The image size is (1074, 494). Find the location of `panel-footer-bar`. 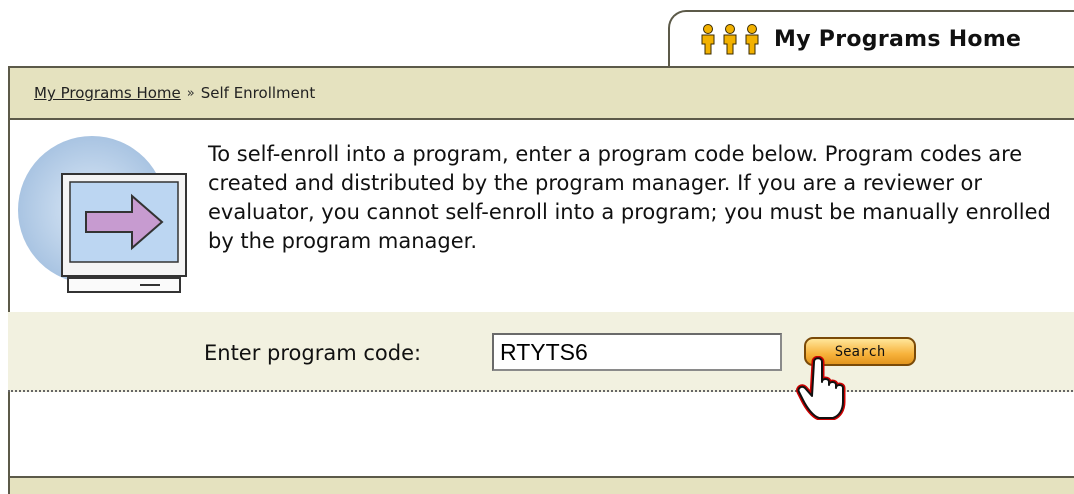

panel-footer-bar is located at coordinates (541, 485).